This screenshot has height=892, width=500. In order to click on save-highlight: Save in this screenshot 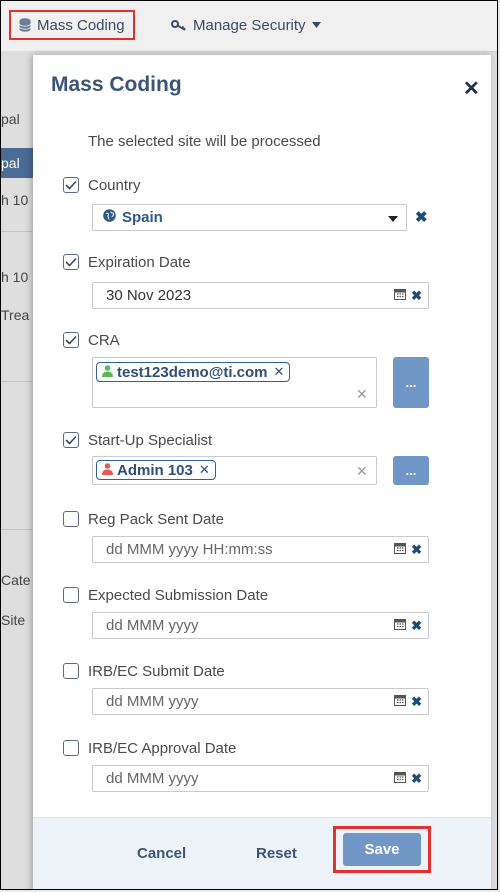, I will do `click(382, 849)`.